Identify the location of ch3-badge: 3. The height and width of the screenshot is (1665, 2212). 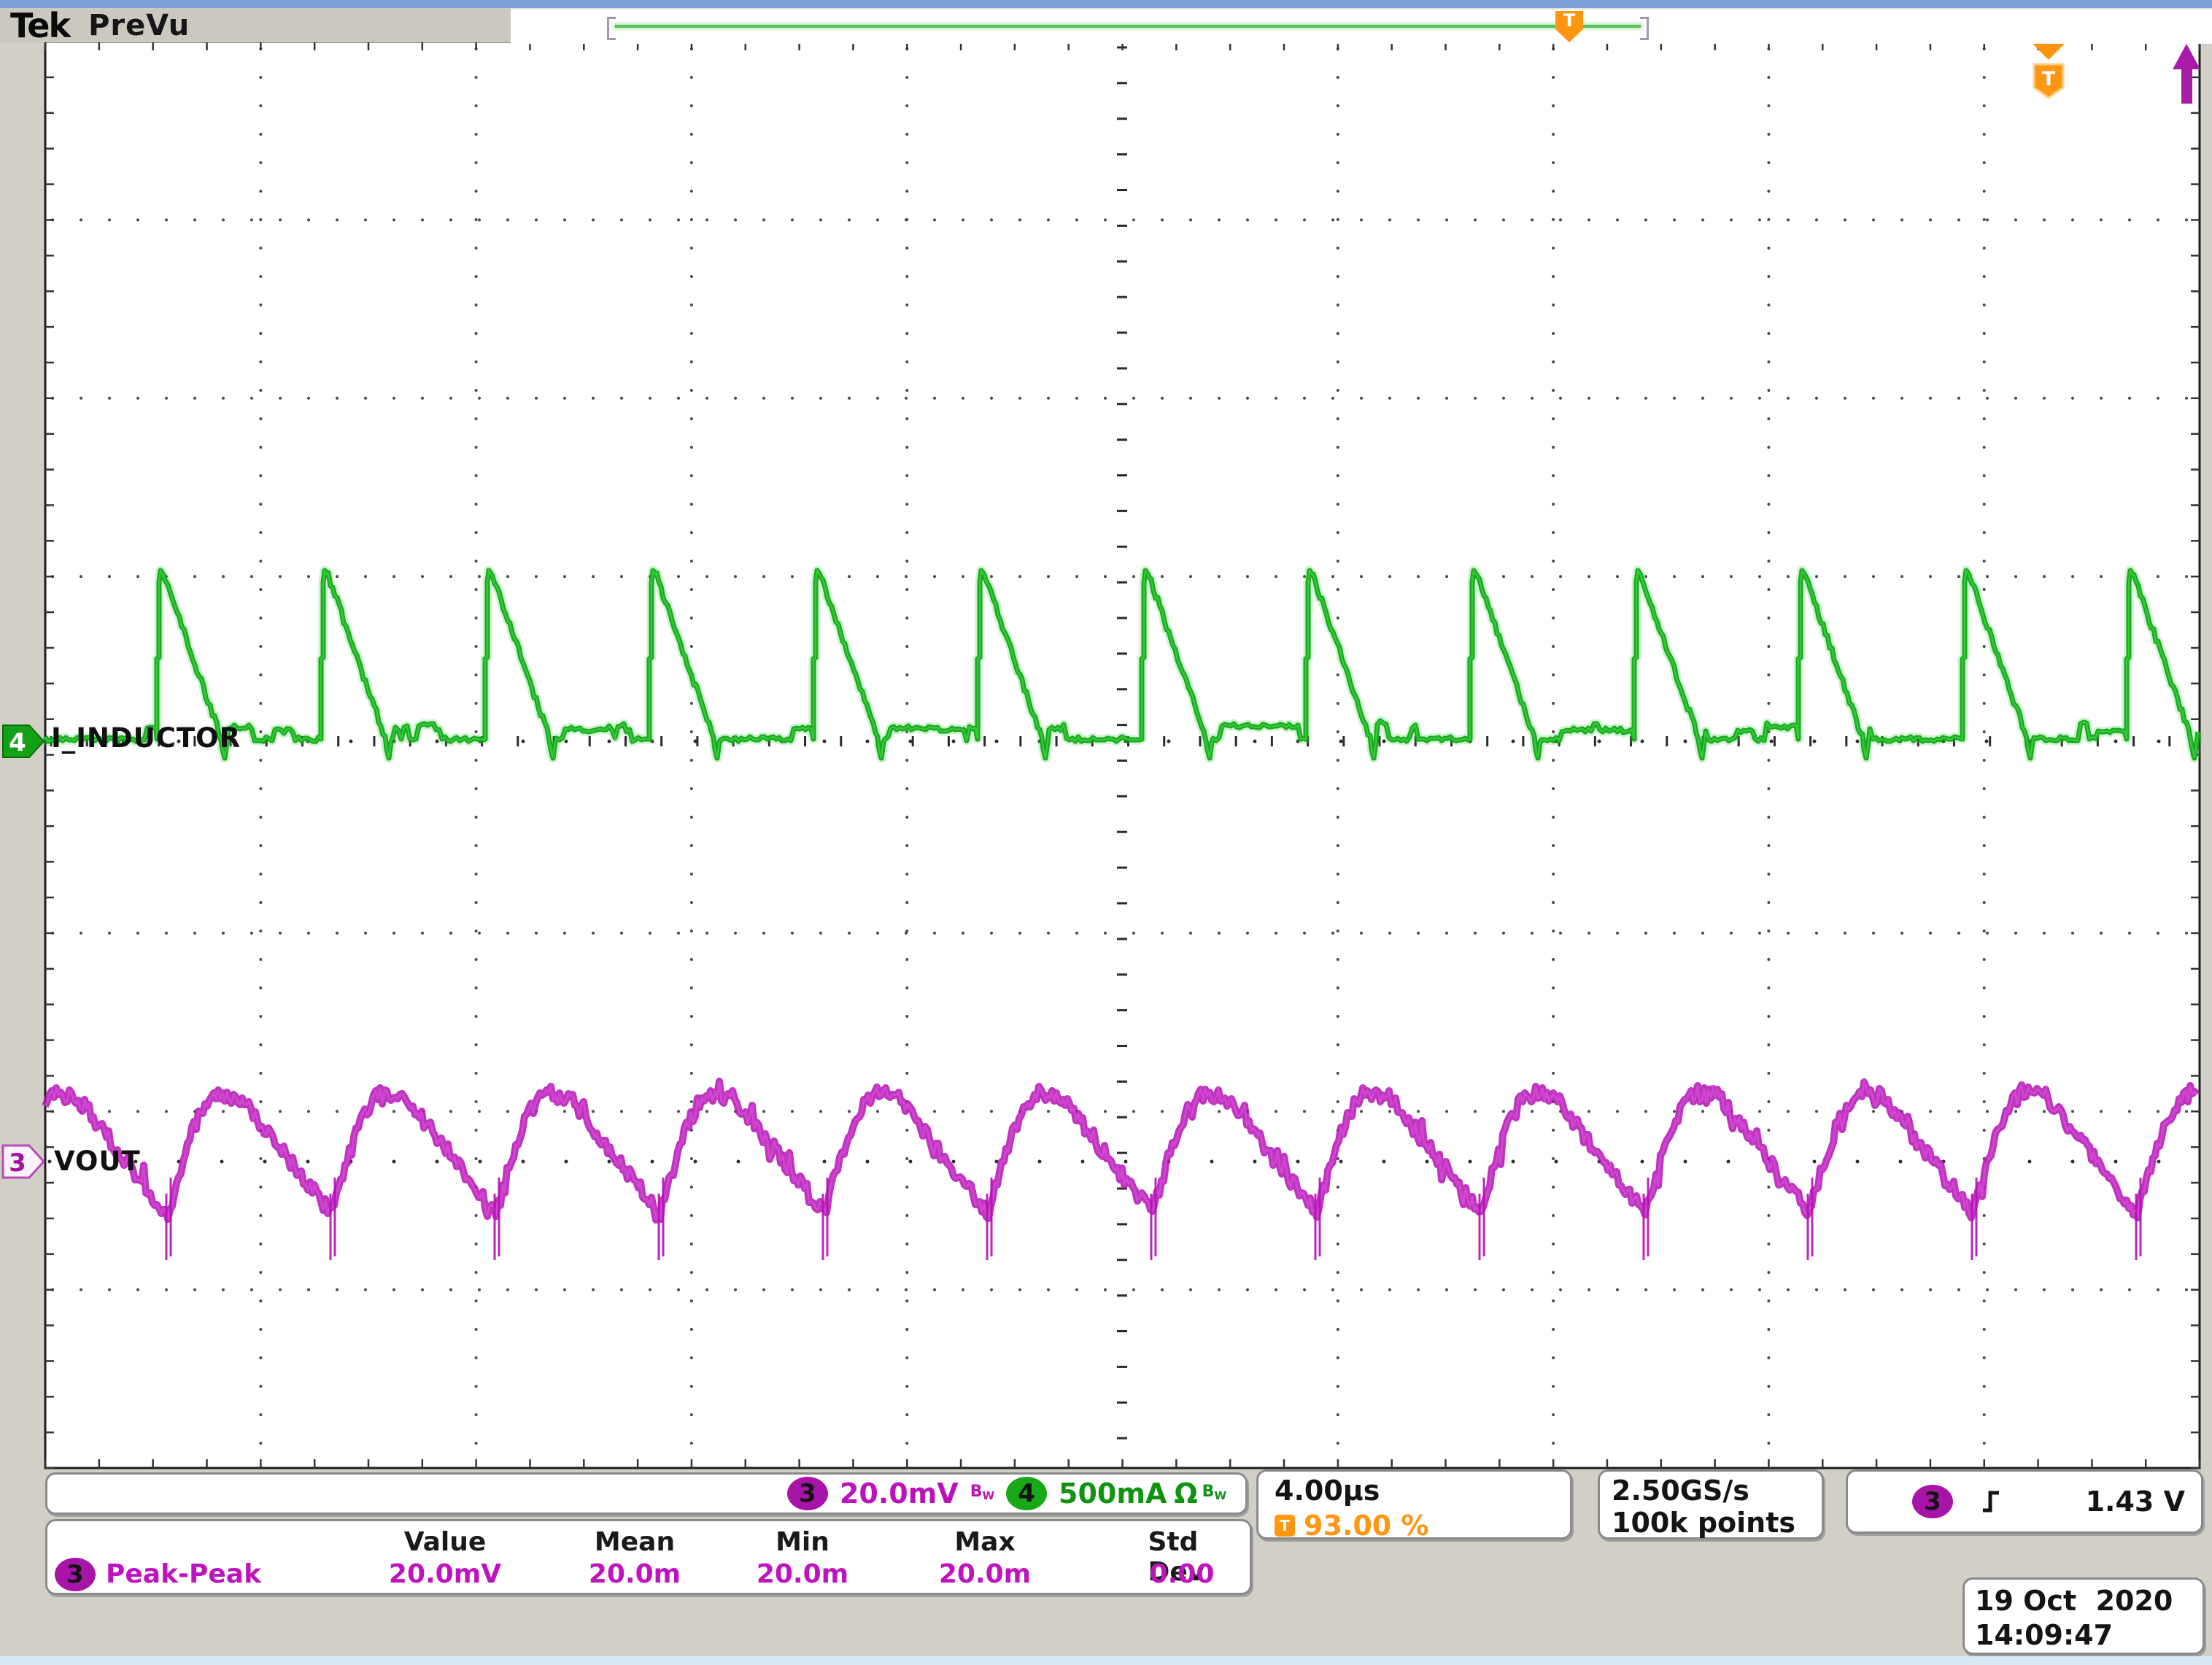
(807, 1494).